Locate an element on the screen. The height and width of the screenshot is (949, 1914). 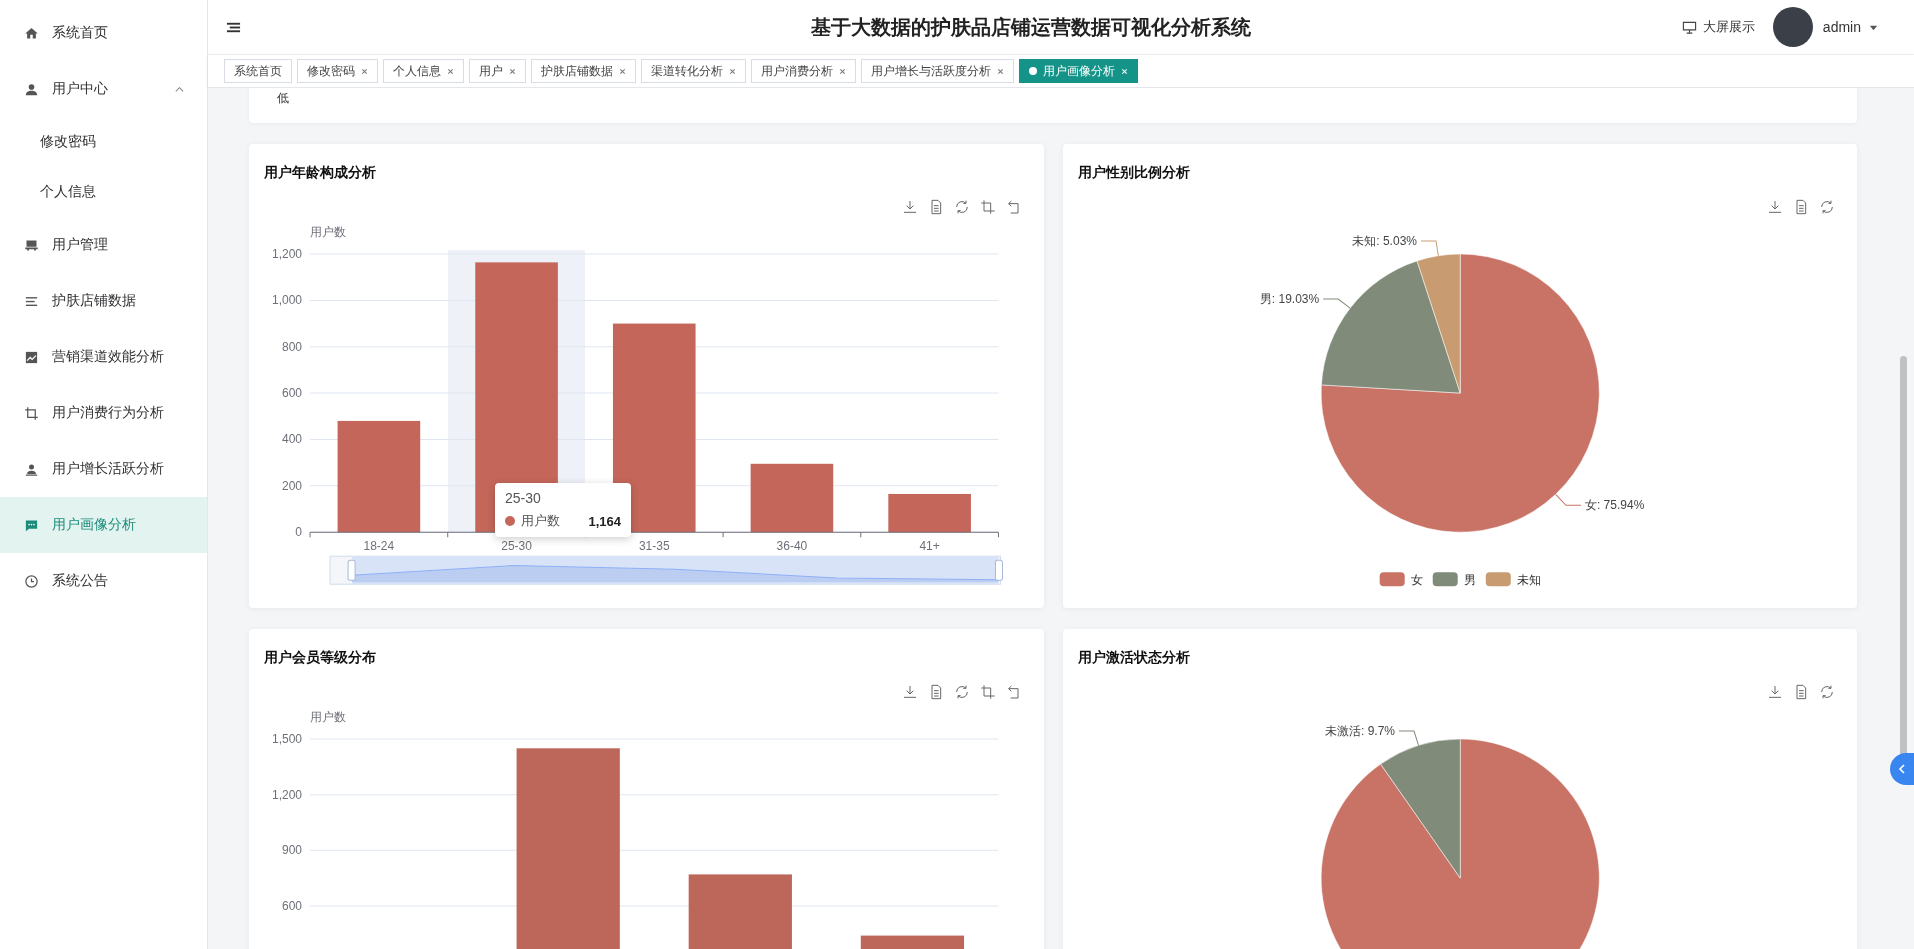
chevron-left-icon is located at coordinates (1902, 769).